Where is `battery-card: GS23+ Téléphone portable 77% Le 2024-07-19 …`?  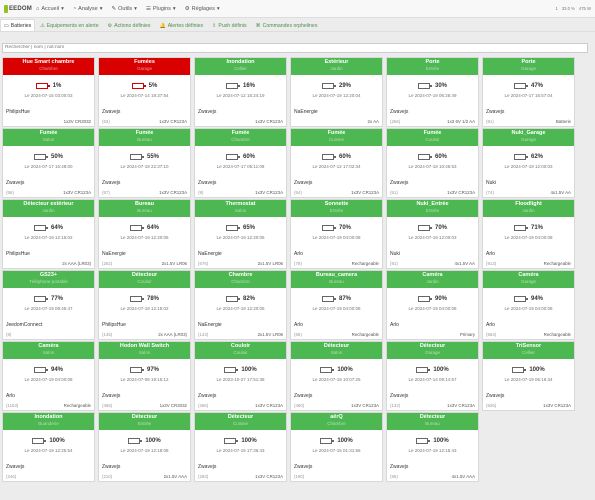 battery-card: GS23+ Téléphone portable 77% Le 2024-07-19 … is located at coordinates (48, 305).